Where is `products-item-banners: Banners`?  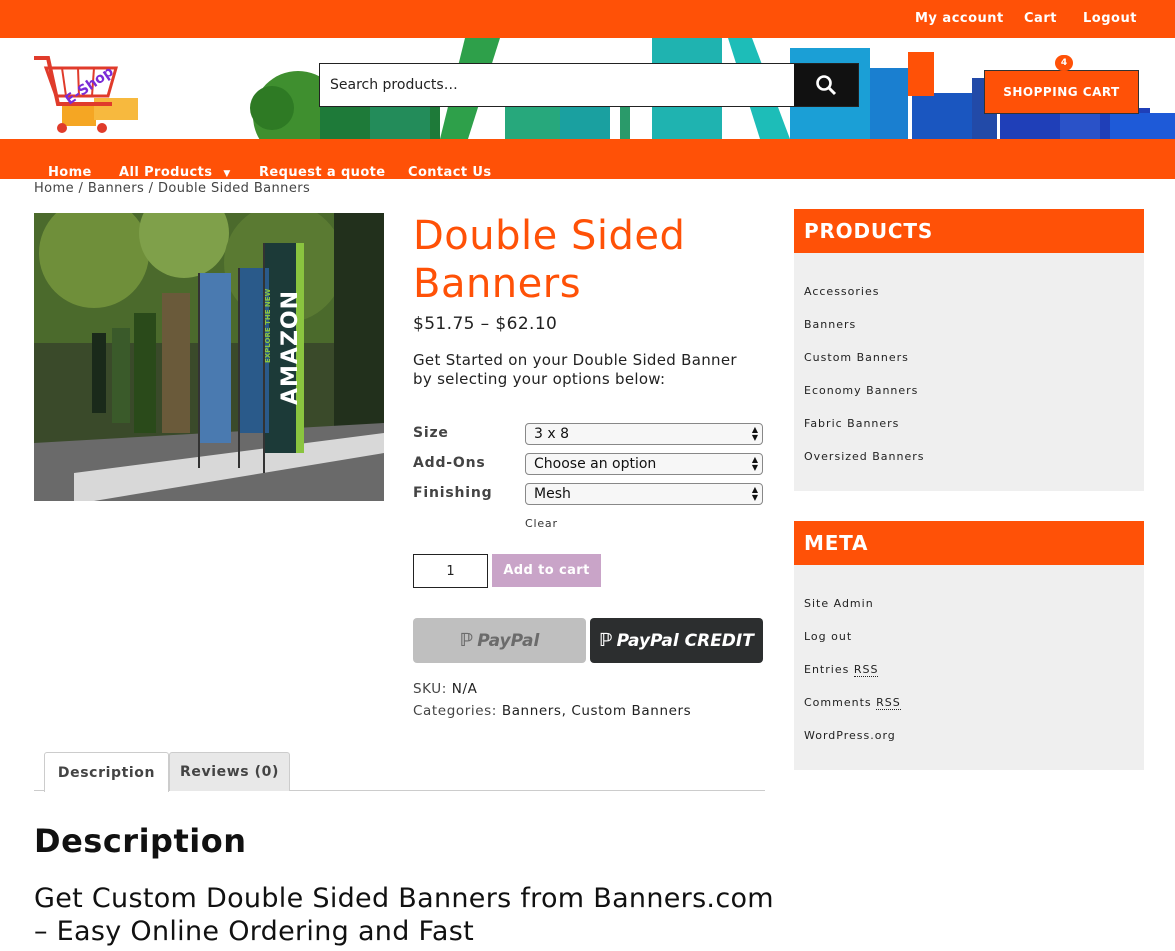 products-item-banners: Banners is located at coordinates (830, 324).